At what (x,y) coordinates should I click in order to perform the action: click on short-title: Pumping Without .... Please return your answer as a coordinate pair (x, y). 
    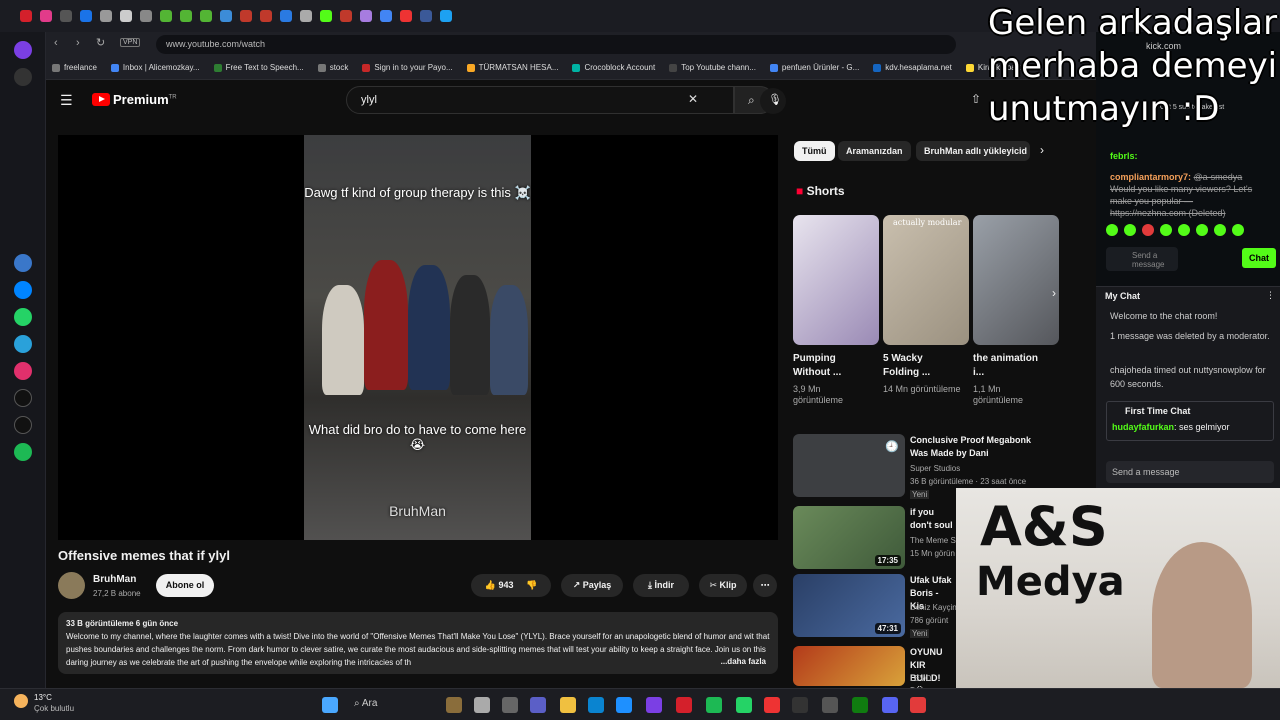
    Looking at the image, I should click on (832, 366).